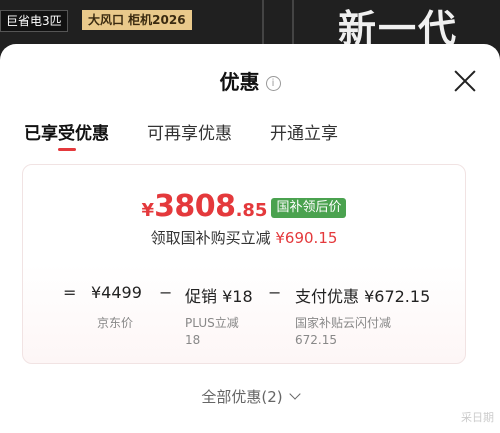  Describe the element at coordinates (212, 332) in the screenshot. I see `promo-desc: PLUS立减 18` at that location.